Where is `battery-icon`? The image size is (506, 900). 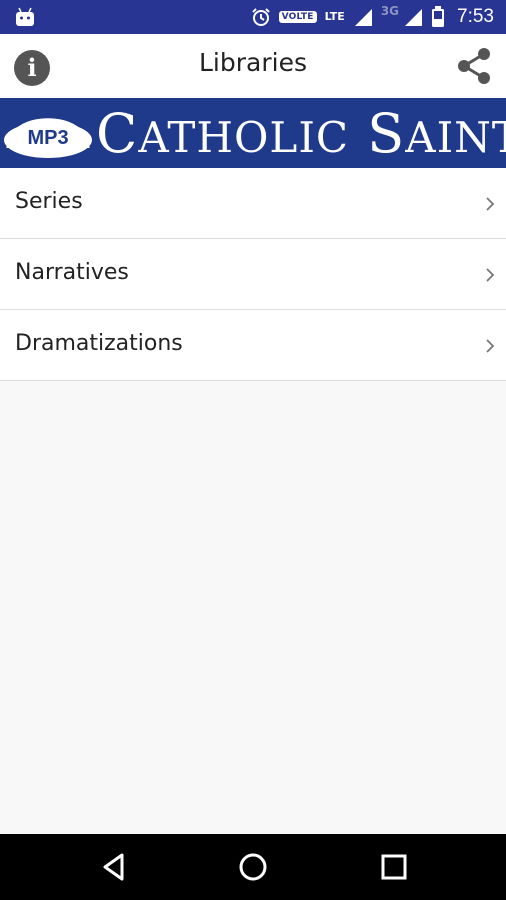 battery-icon is located at coordinates (438, 17).